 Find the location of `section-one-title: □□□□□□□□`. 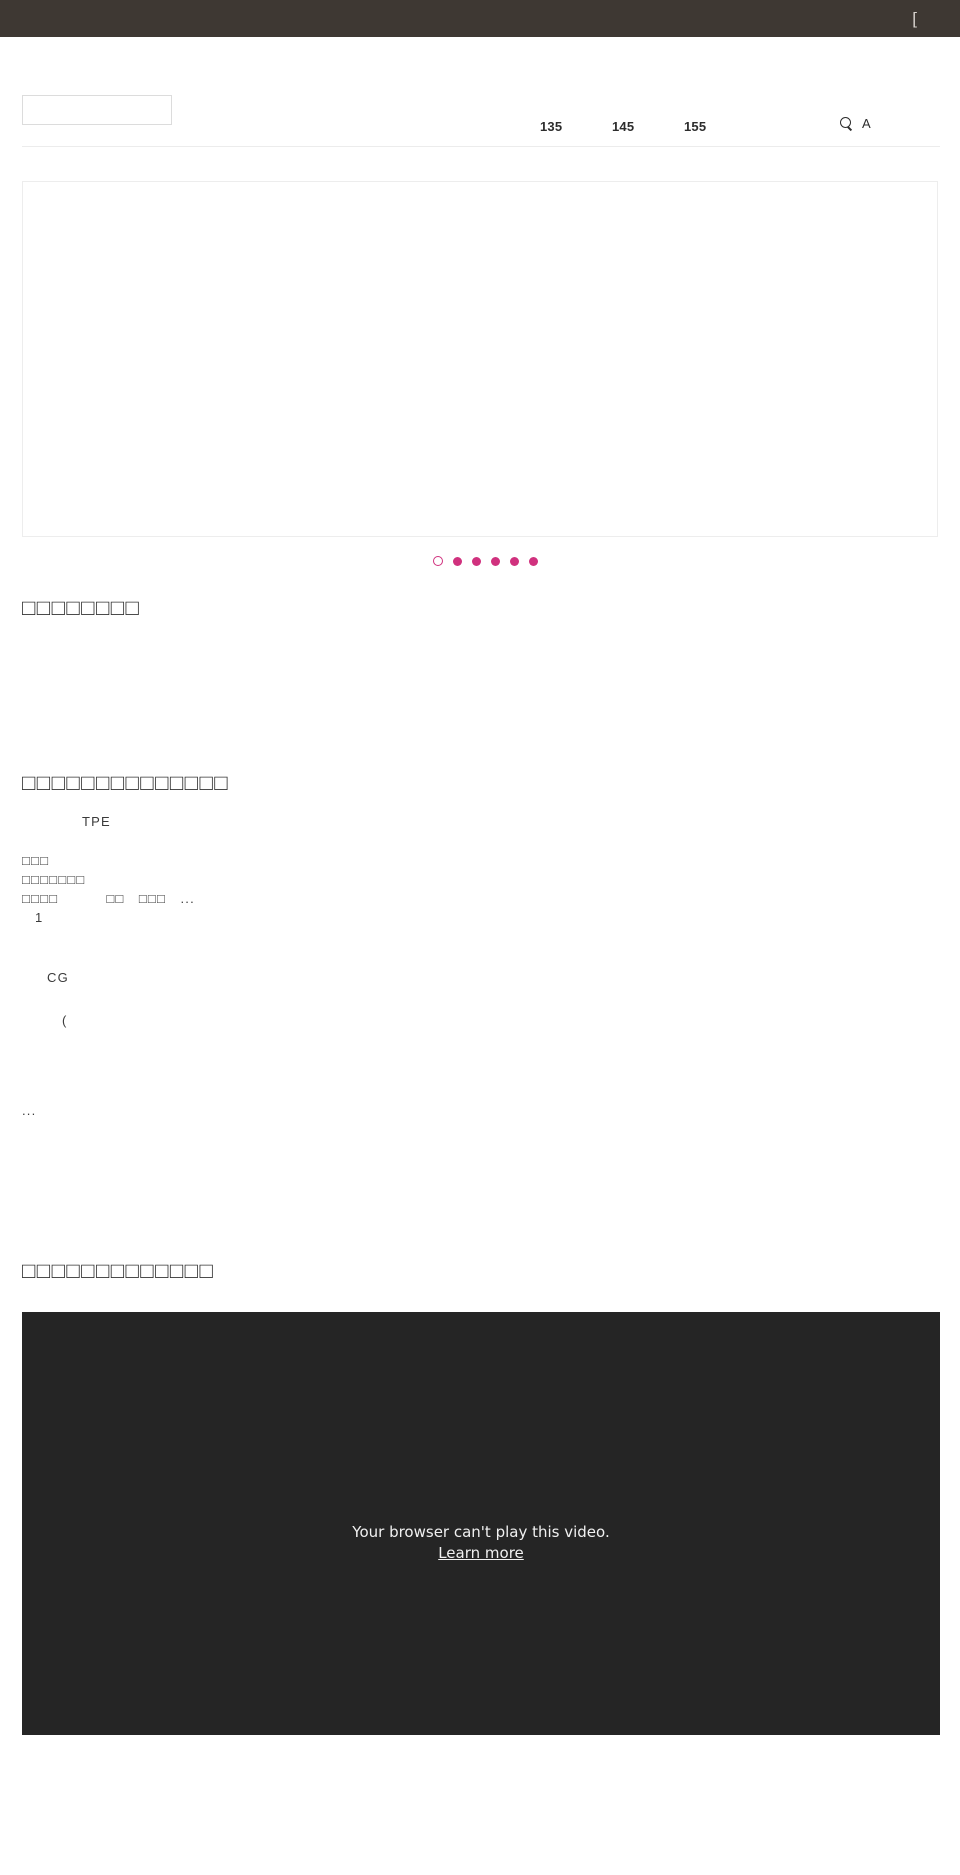

section-one-title: □□□□□□□□ is located at coordinates (81, 607).